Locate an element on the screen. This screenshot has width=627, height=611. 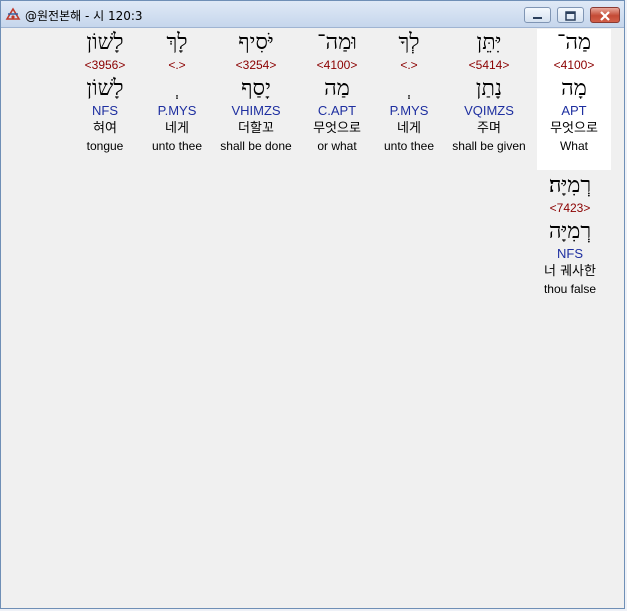
strong-number: <3956> is located at coordinates (105, 65).